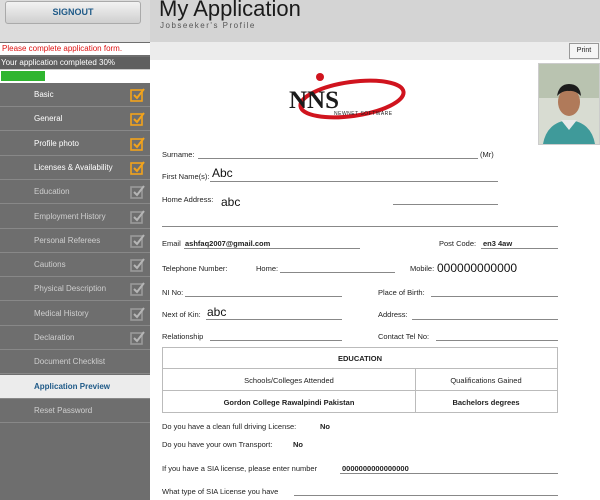  I want to click on surname-title: (Mr), so click(487, 154).